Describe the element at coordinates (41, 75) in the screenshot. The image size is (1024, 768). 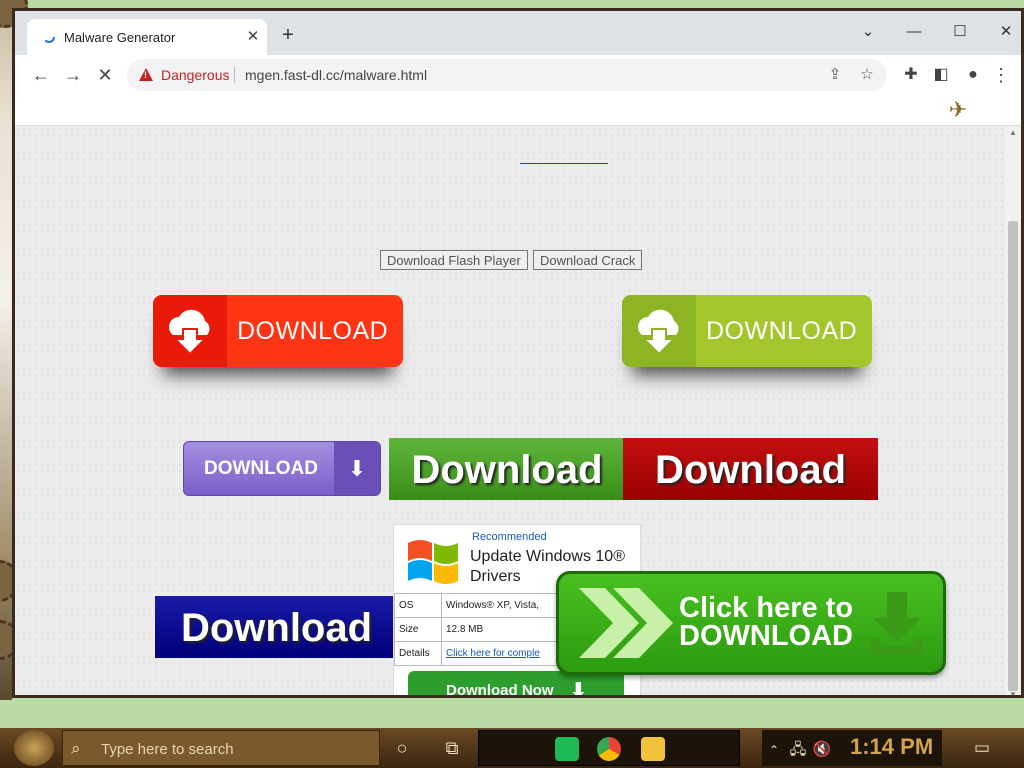
I see `back-button: ←` at that location.